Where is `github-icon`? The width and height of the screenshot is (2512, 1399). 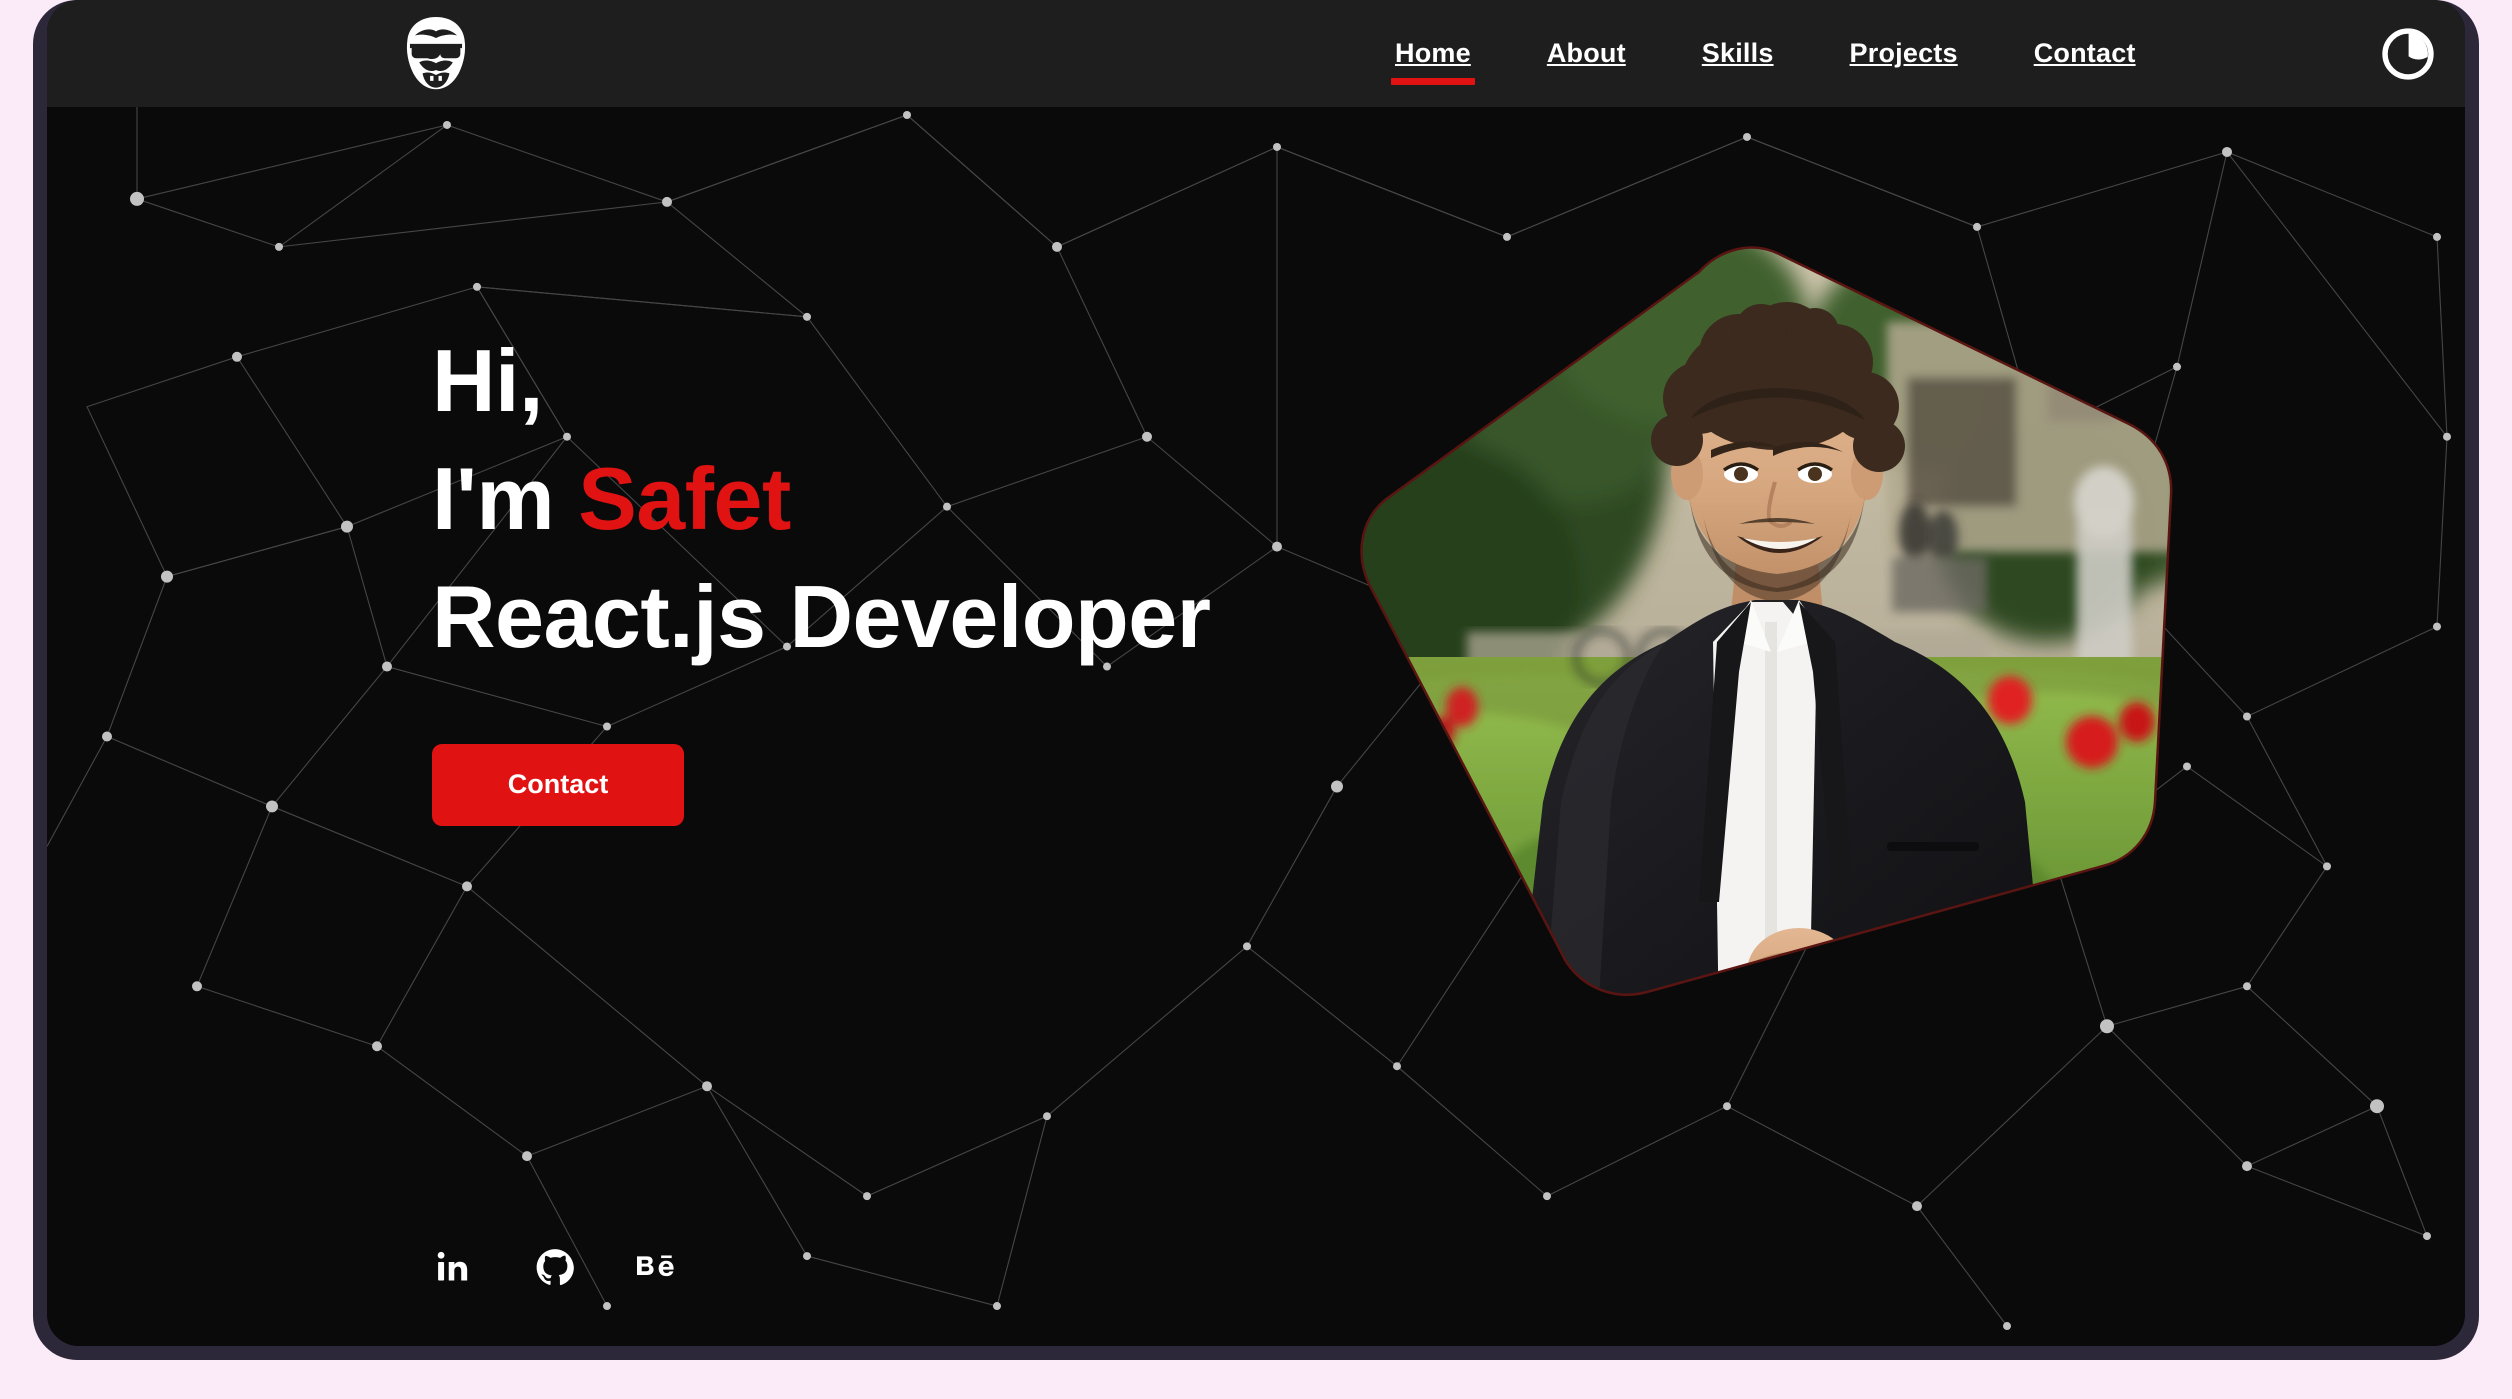 github-icon is located at coordinates (555, 1267).